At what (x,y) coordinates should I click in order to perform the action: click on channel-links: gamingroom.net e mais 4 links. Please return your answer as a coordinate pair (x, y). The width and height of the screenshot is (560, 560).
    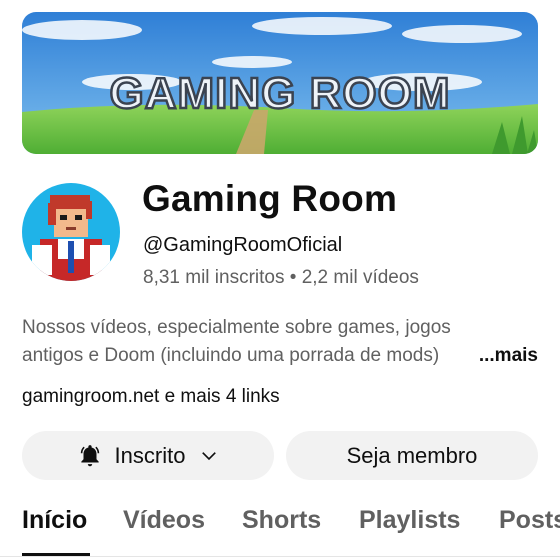
    Looking at the image, I should click on (151, 397).